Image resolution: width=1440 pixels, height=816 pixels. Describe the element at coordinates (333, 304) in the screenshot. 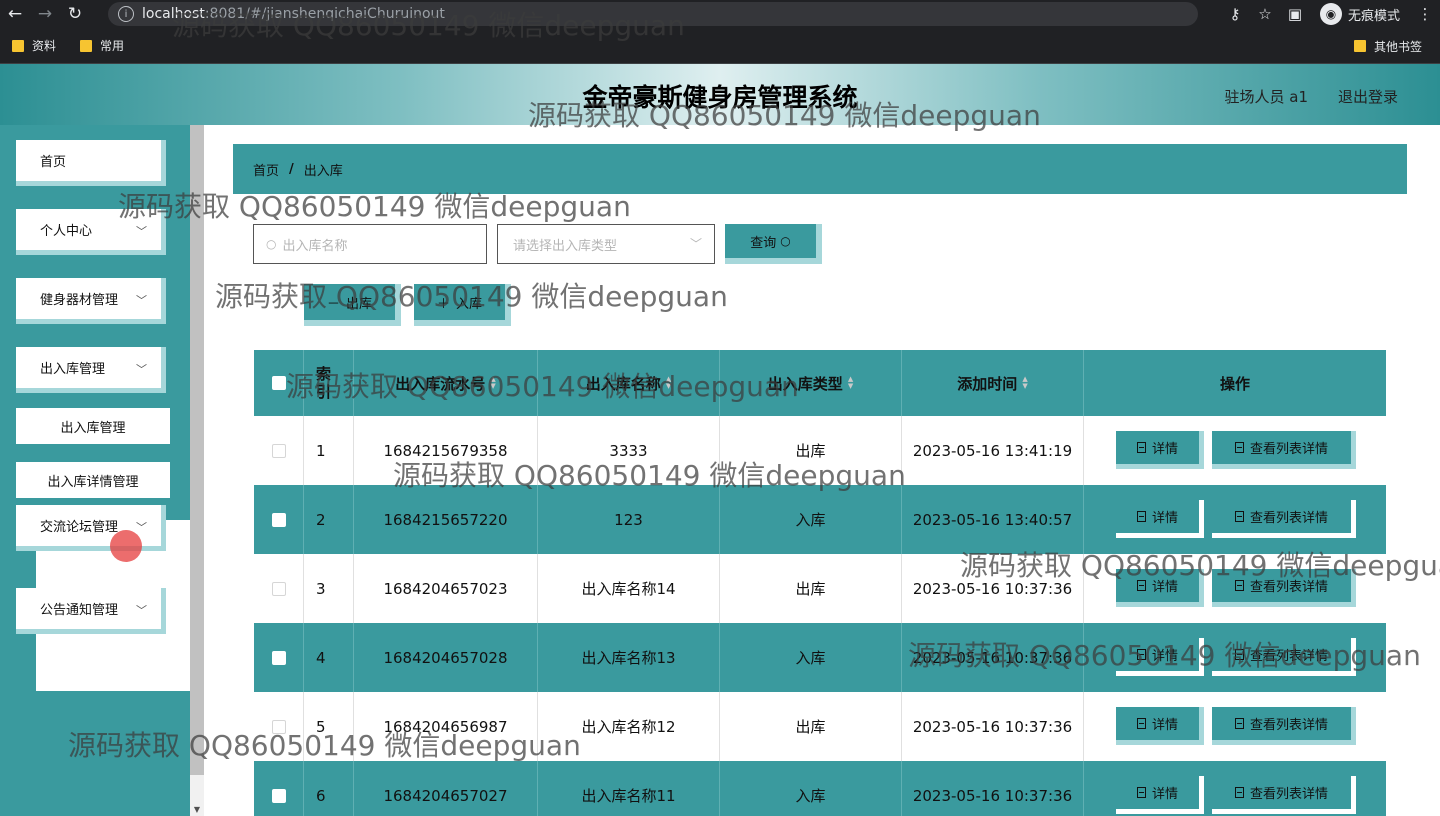

I see `minus-icon: －` at that location.